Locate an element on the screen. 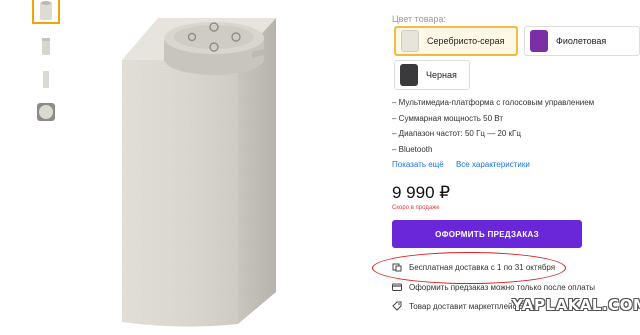 Image resolution: width=640 pixels, height=335 pixels. watermark: YAPLAKAL.COM is located at coordinates (576, 305).